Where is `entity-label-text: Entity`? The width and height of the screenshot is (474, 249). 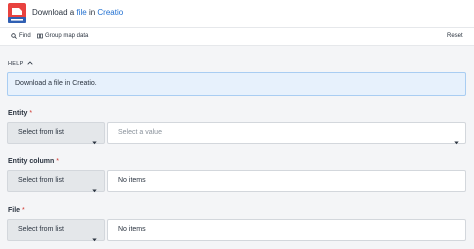
entity-label-text: Entity is located at coordinates (18, 113).